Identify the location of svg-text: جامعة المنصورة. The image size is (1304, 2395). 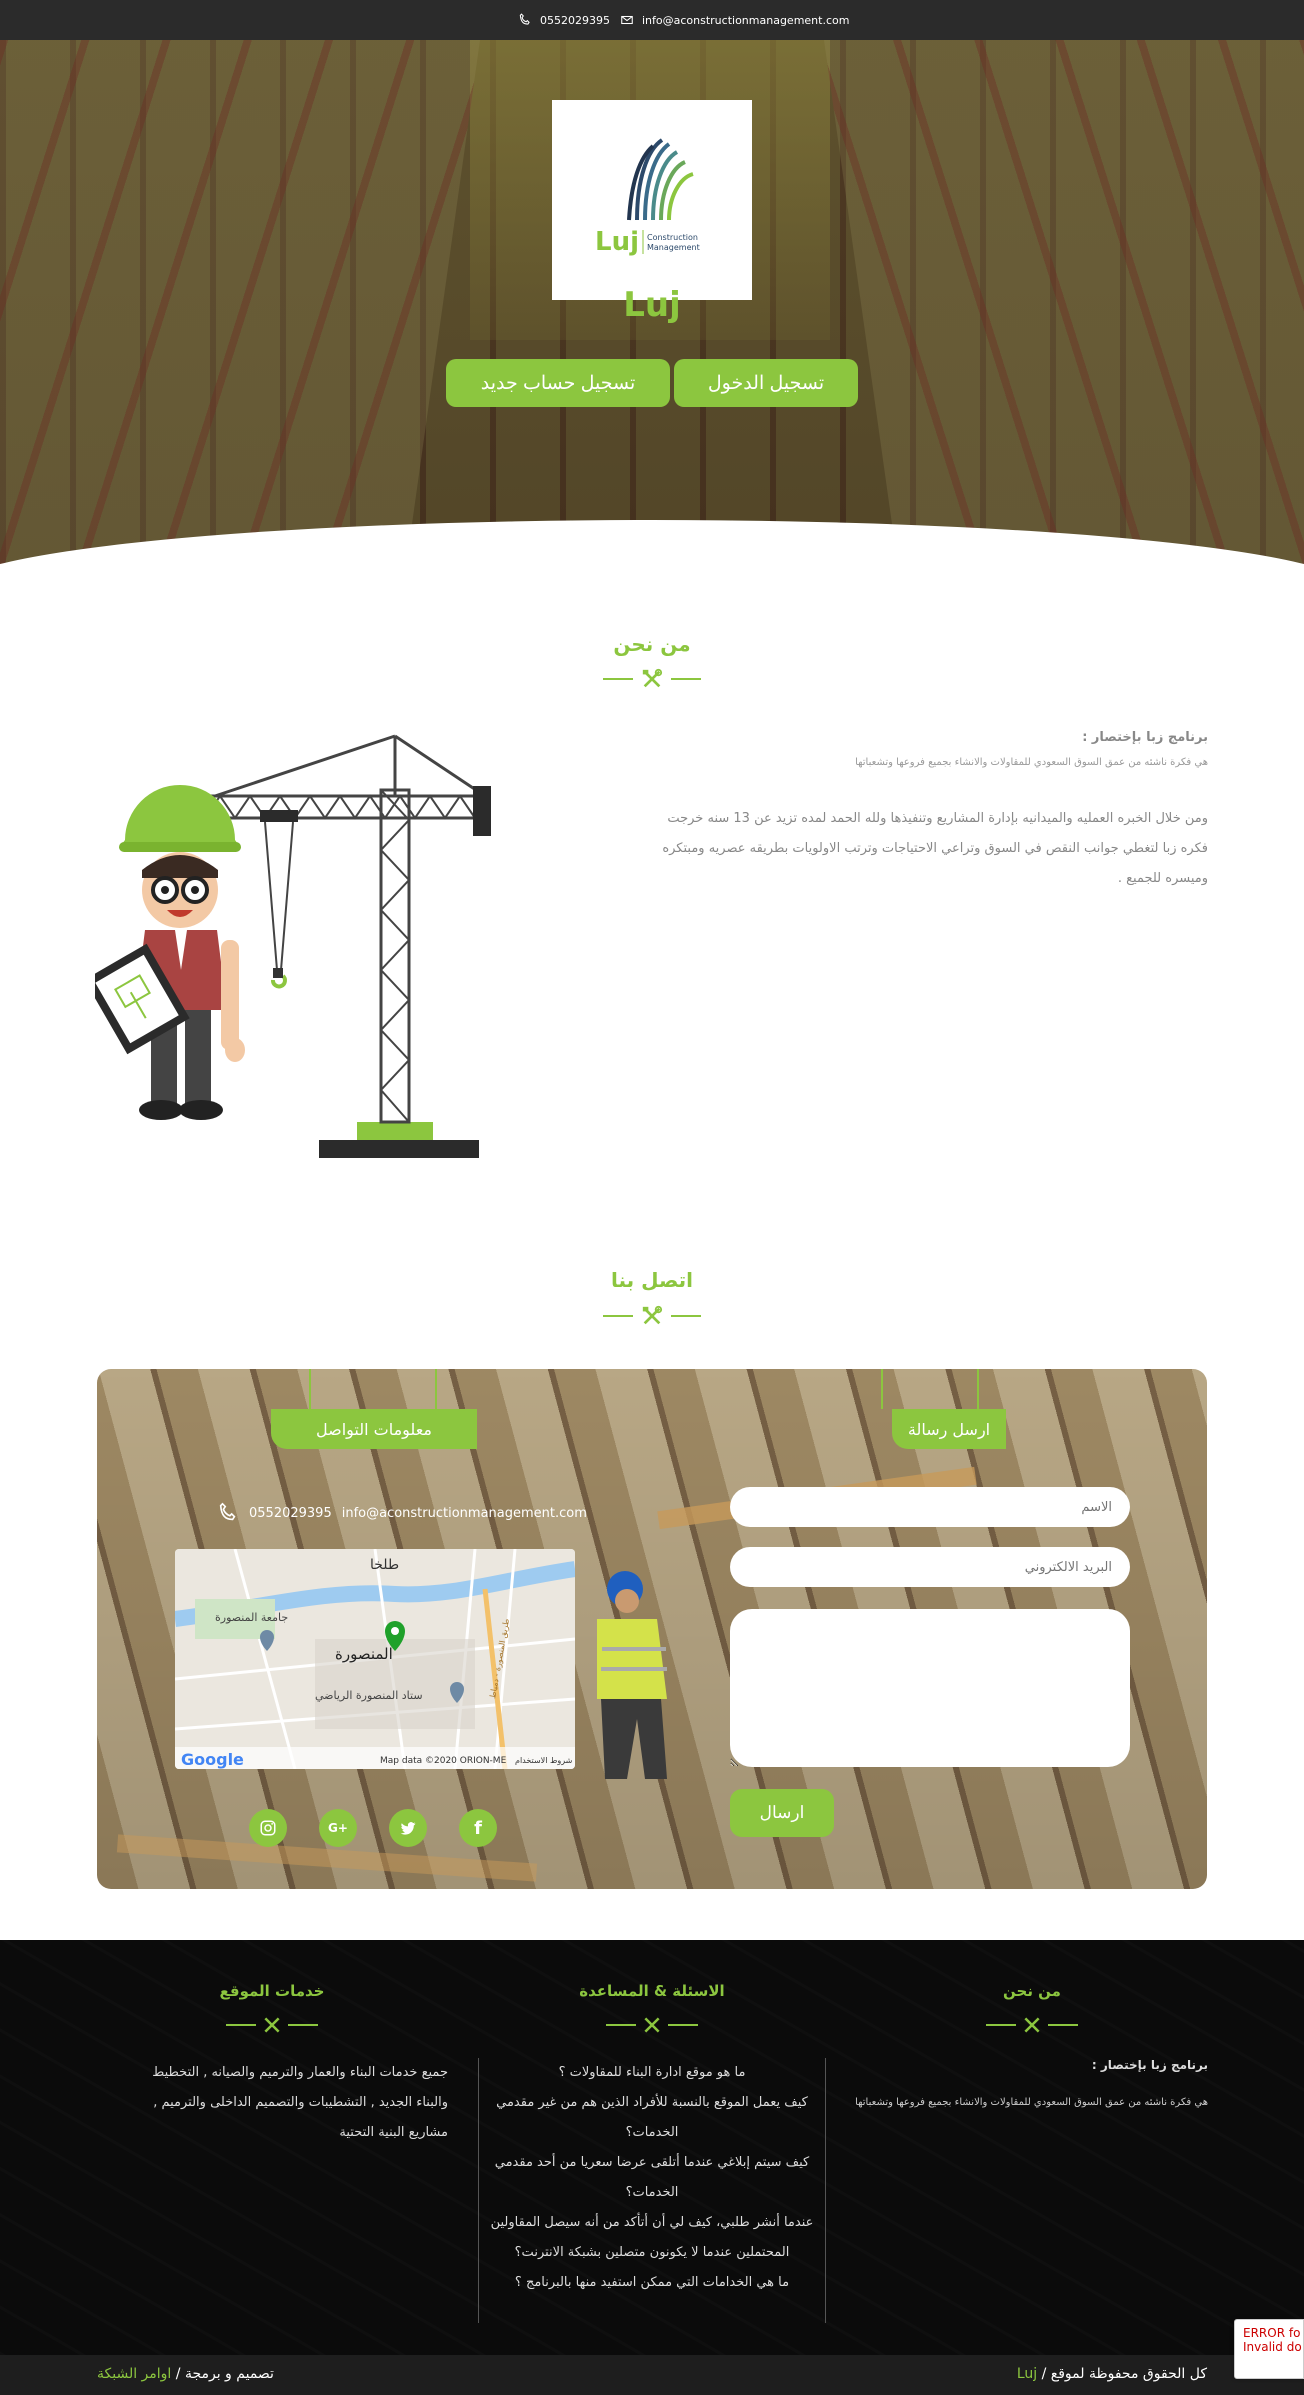
(251, 1617).